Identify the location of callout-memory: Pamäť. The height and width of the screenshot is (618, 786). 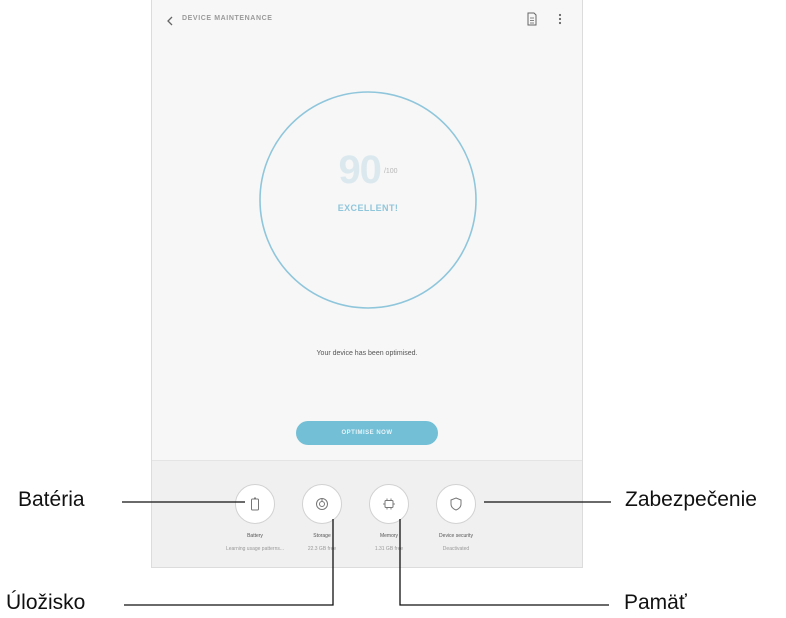
(655, 602).